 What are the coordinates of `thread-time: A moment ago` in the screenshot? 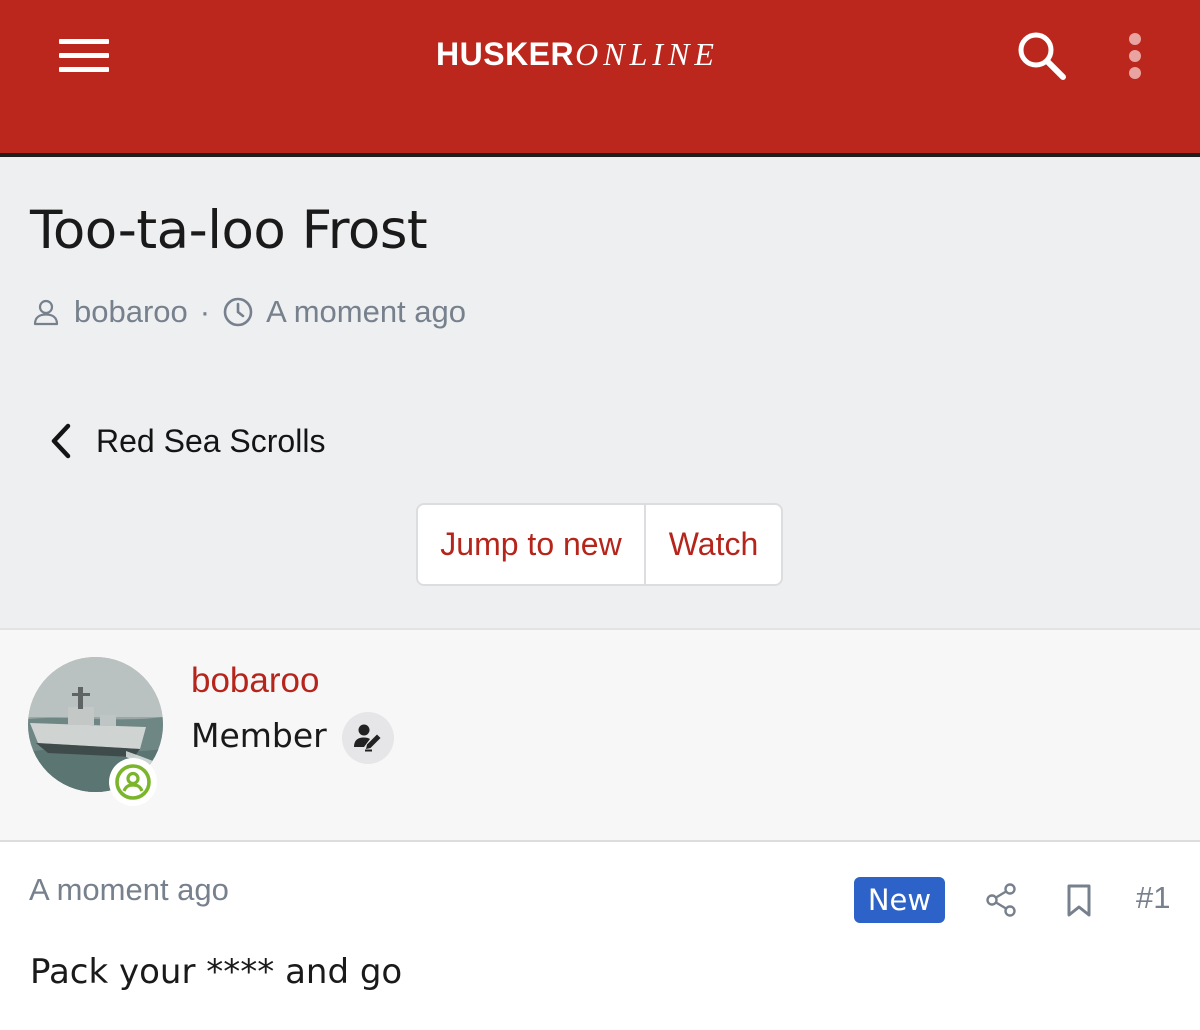 It's located at (366, 312).